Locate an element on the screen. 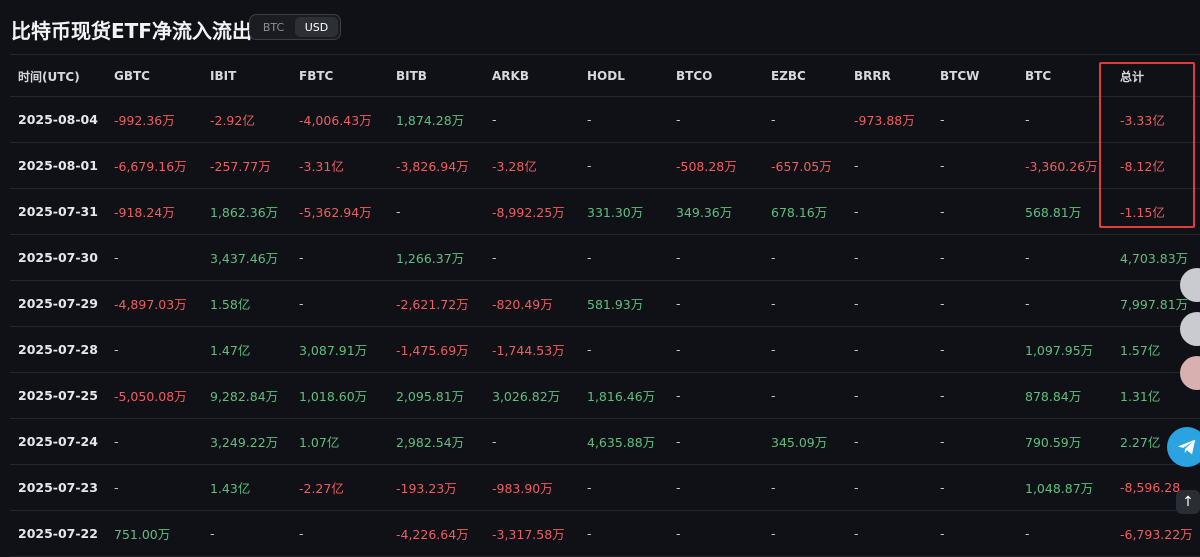 This screenshot has width=1200, height=557. column-header: BTCW is located at coordinates (974, 76).